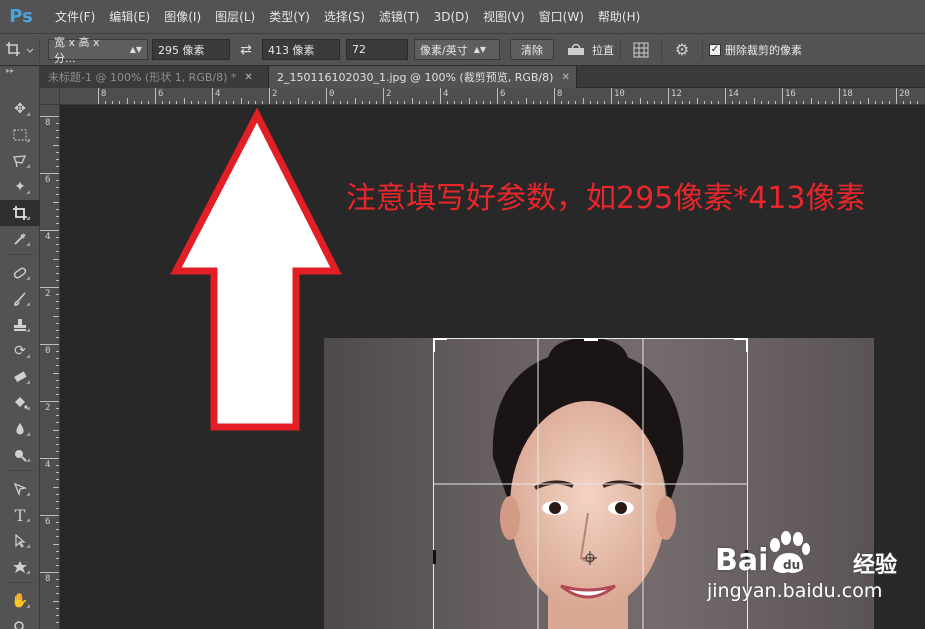  Describe the element at coordinates (492, 96) in the screenshot. I see `horizontal-ruler: 8 6 4 2 0 2 4 6 8 10 12 14 16 18 20` at that location.